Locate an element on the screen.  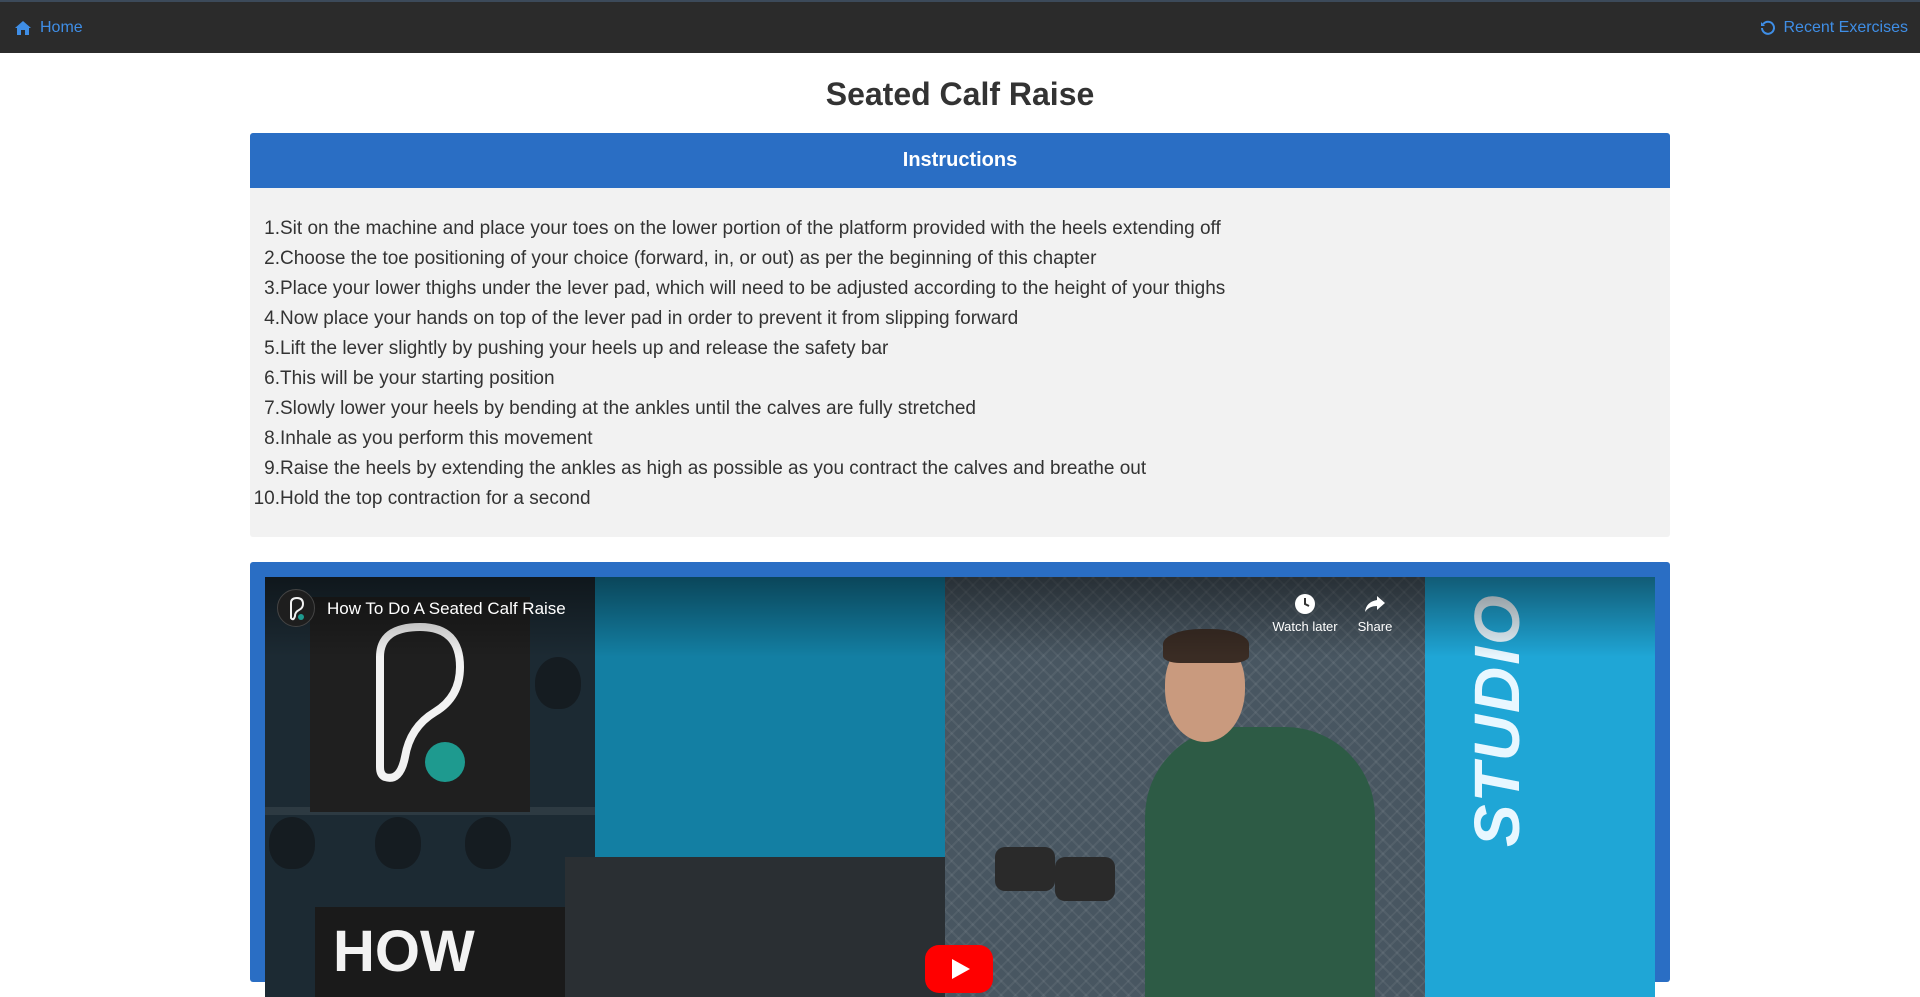
history-icon is located at coordinates (1768, 28).